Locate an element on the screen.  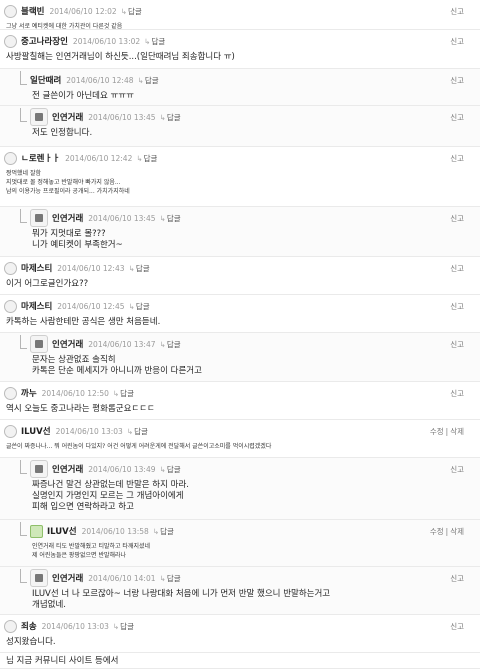
comment-line: 문자는 상관없죠 솔직히 is located at coordinates (74, 360).